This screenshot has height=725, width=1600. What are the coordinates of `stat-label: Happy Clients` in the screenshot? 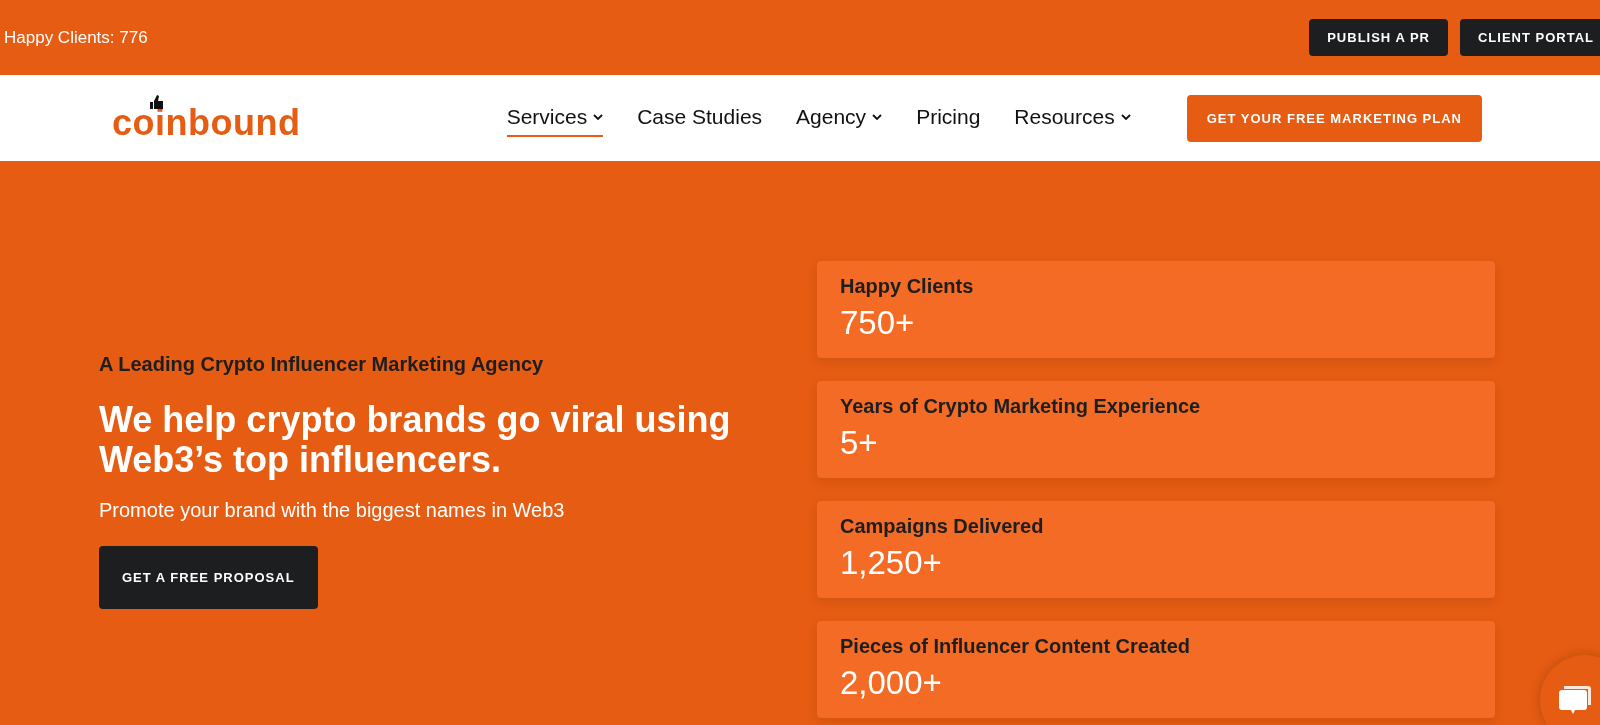 It's located at (907, 286).